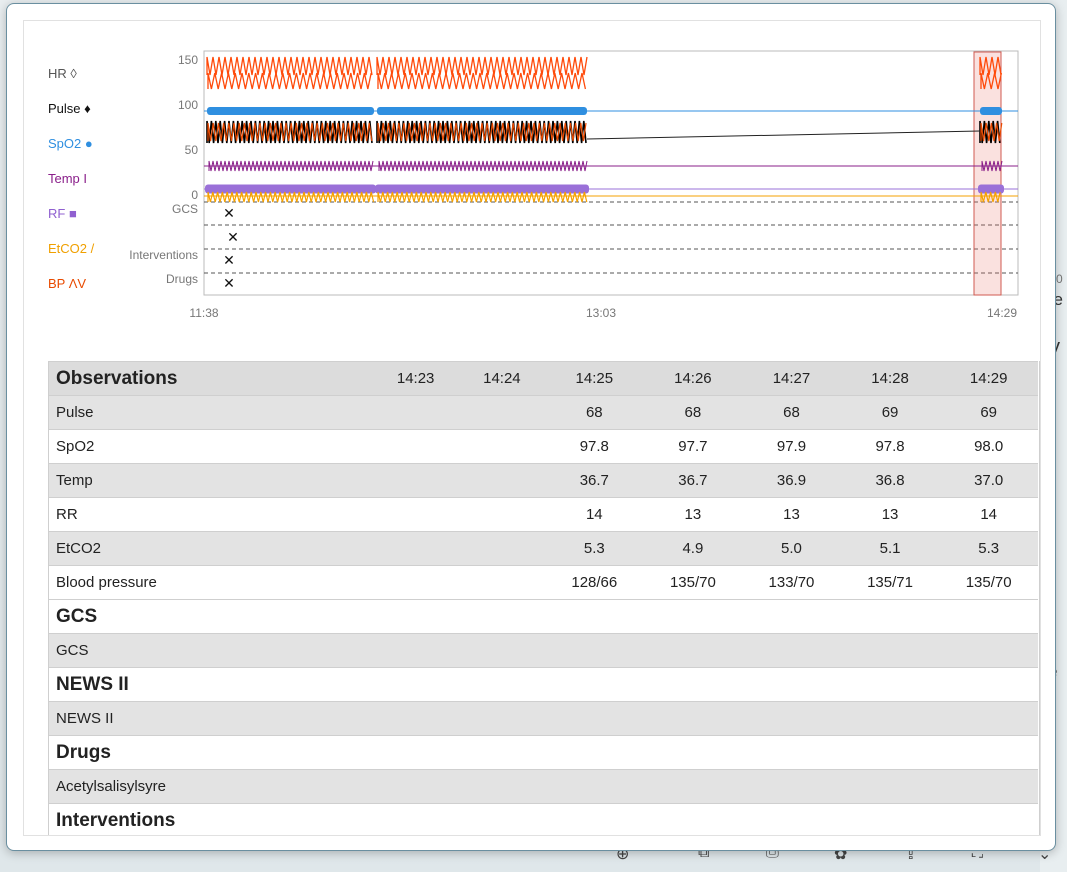 The height and width of the screenshot is (872, 1067). Describe the element at coordinates (988, 378) in the screenshot. I see `time-column-header: 14:29` at that location.